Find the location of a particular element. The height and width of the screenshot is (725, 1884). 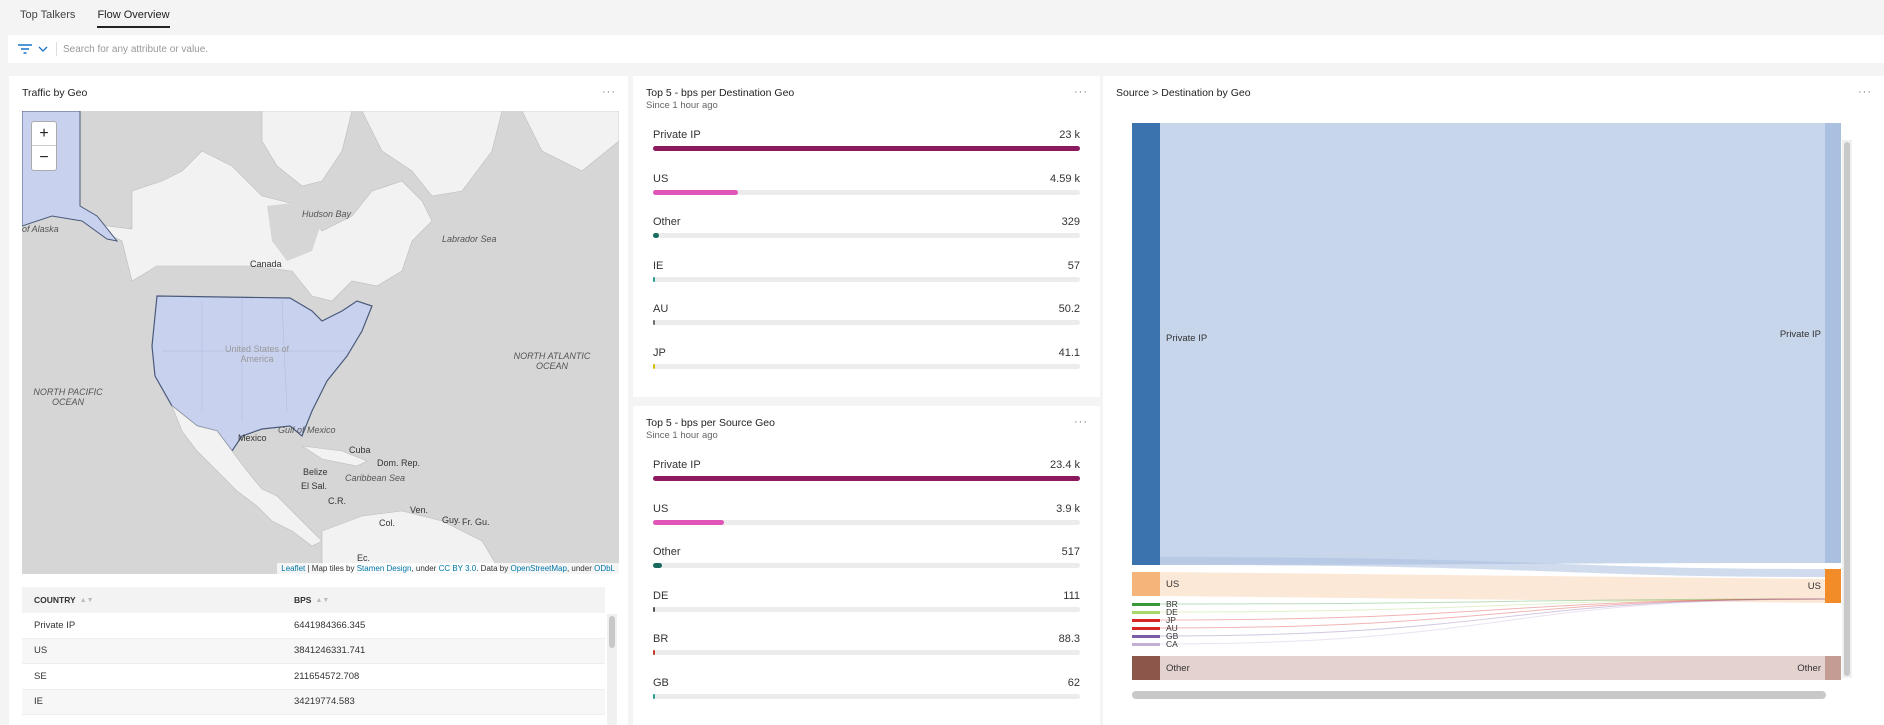

bar-item: Other 329 is located at coordinates (866, 234).